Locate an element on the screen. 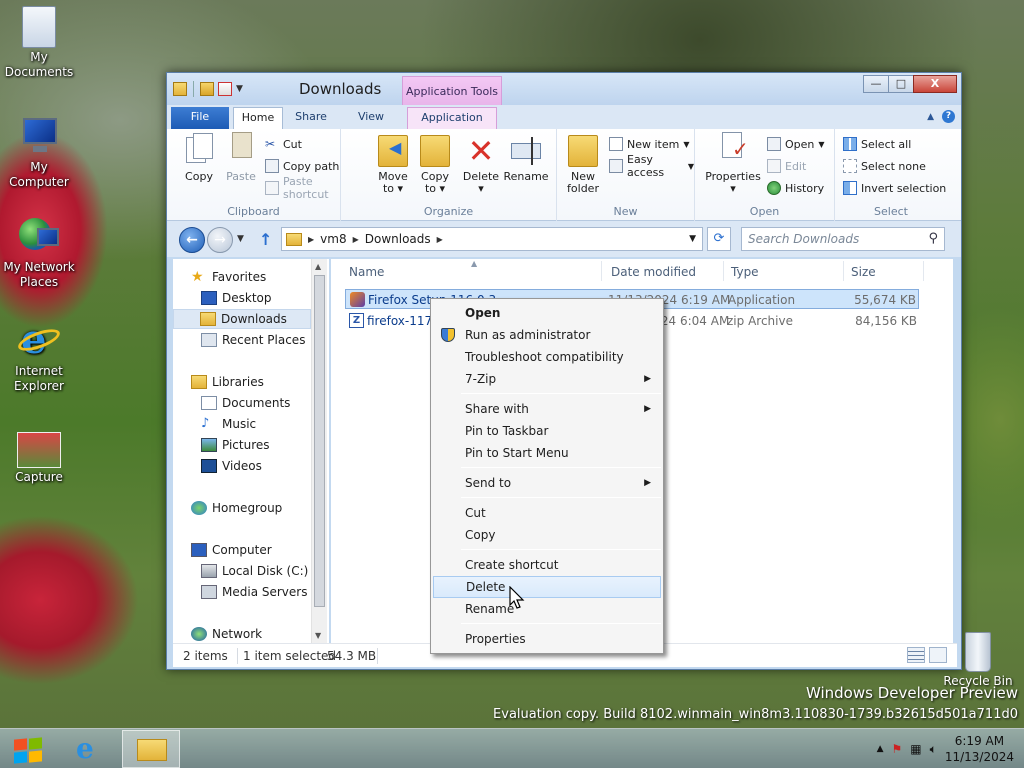 This screenshot has height=768, width=1024. breadcrumb-vm8: vm8 is located at coordinates (333, 239).